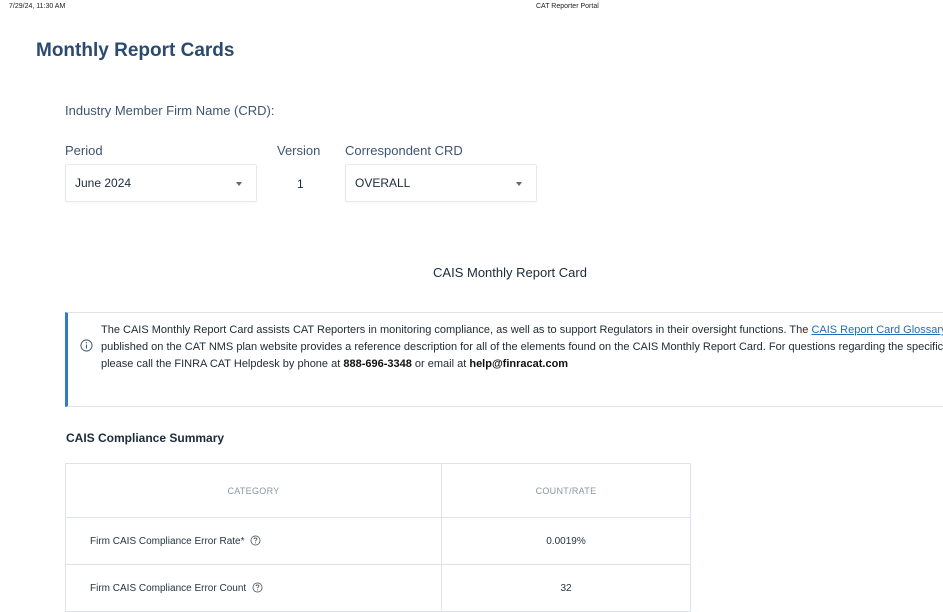 This screenshot has width=943, height=612. I want to click on page-title: Monthly Report Cards, so click(135, 50).